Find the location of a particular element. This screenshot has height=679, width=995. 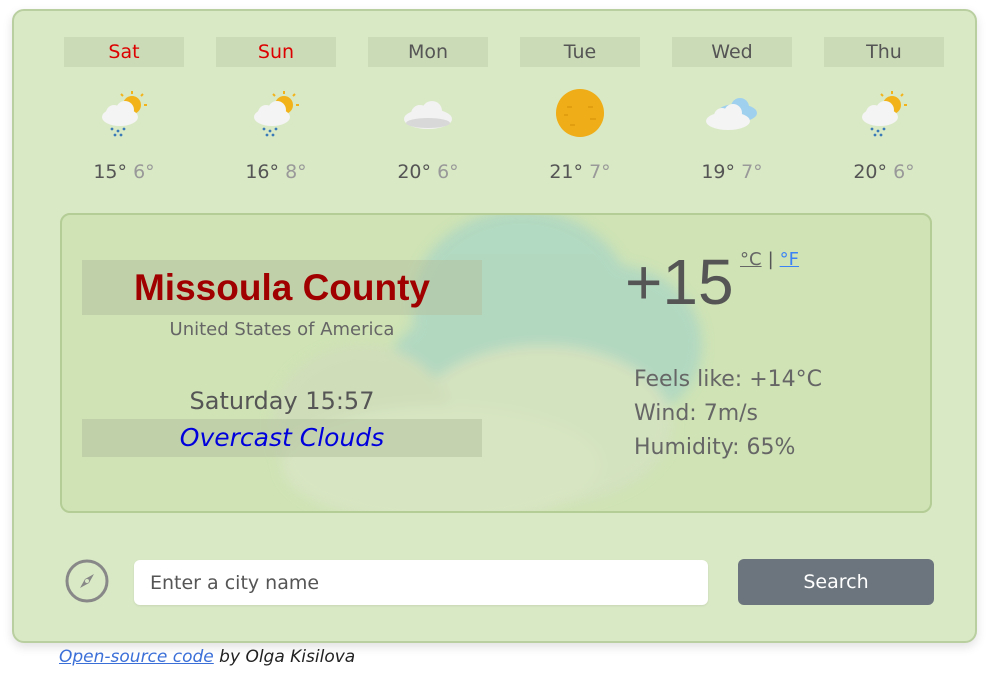

forecast-day-name: Thu is located at coordinates (884, 52).